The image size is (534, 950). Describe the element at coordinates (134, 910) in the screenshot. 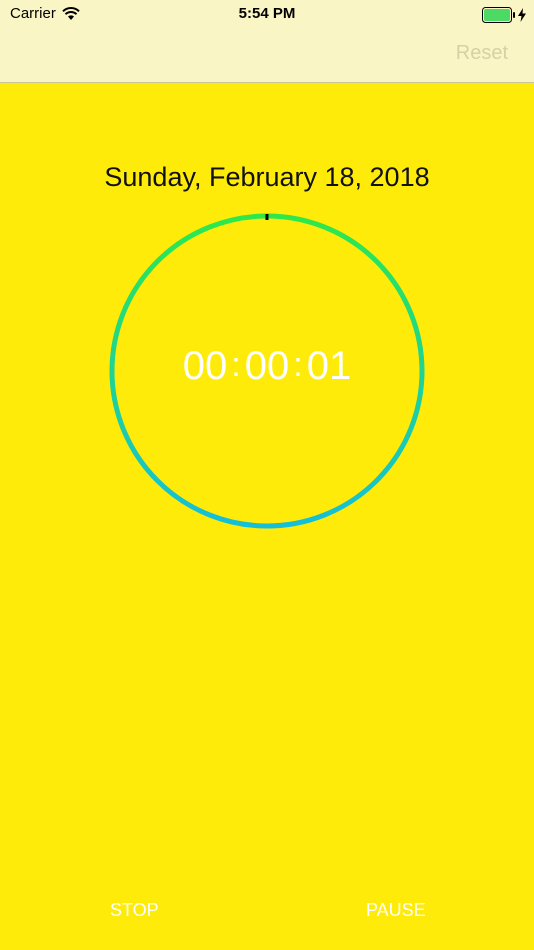

I see `stop-button: STOP` at that location.